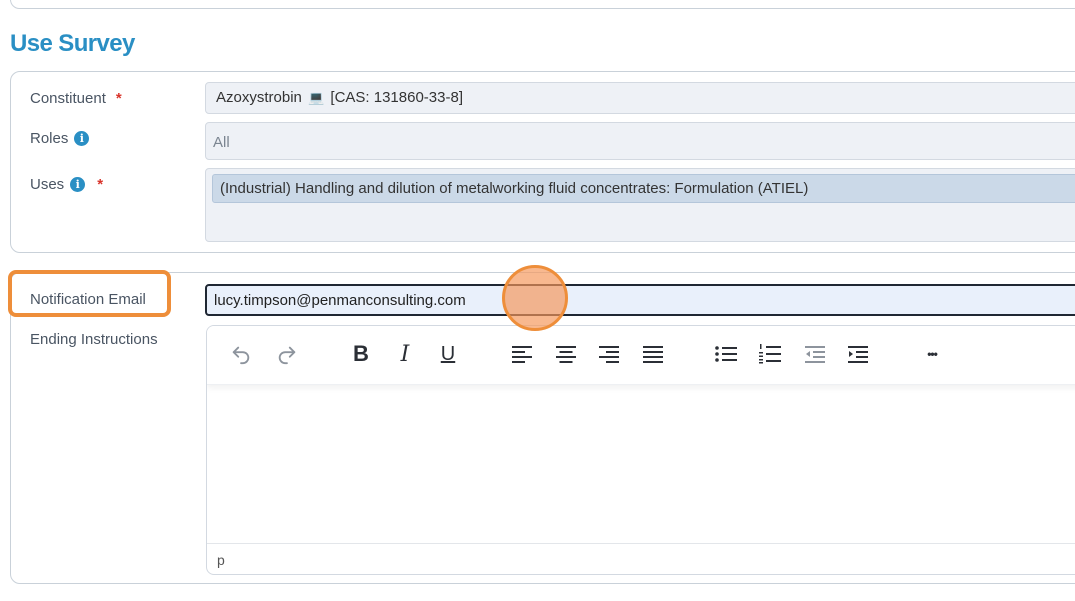  Describe the element at coordinates (72, 43) in the screenshot. I see `section-title: Use Survey` at that location.